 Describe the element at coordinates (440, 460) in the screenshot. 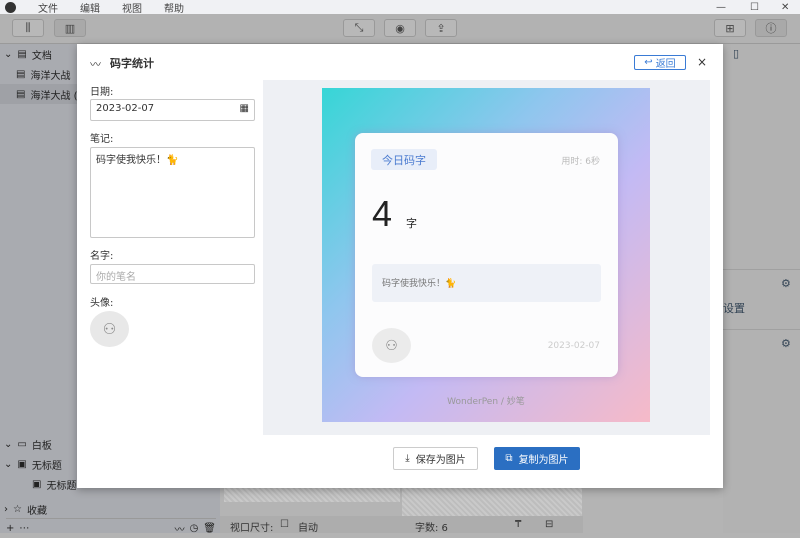

I see `save-label: 保存为图片` at that location.